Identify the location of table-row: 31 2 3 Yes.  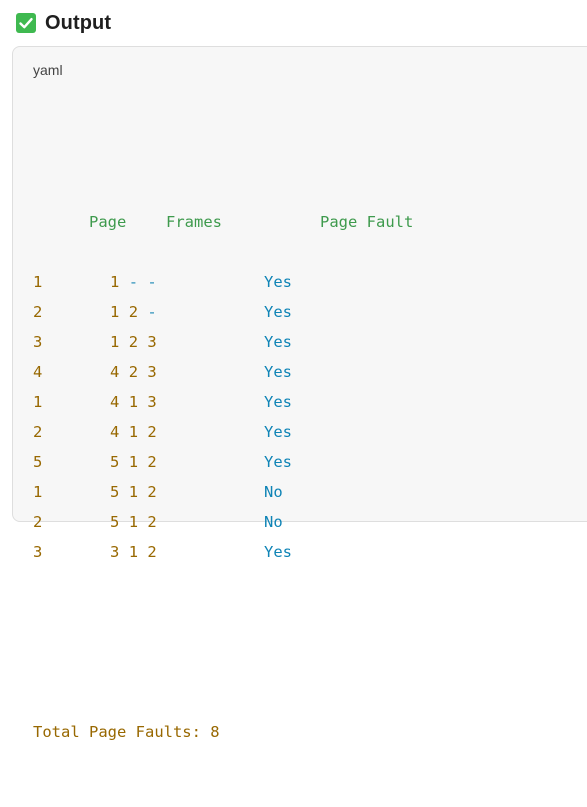
(223, 342).